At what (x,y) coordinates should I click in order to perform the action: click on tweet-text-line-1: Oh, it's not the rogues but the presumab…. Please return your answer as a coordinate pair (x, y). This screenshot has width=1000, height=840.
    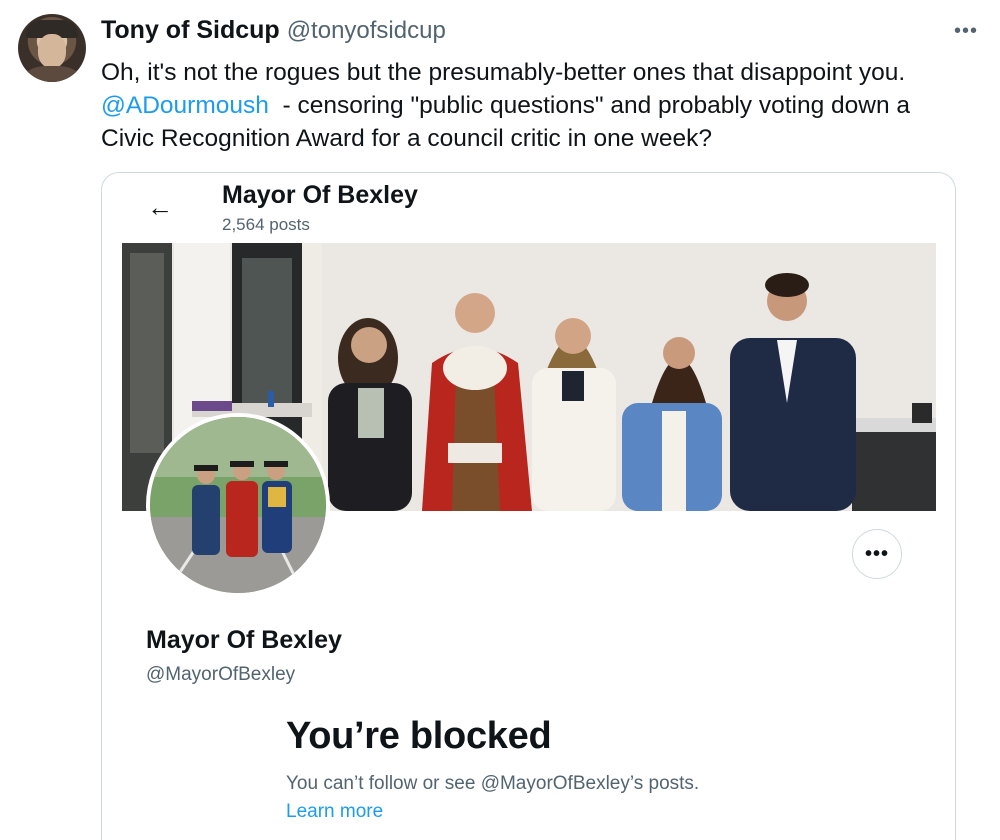
    Looking at the image, I should click on (503, 72).